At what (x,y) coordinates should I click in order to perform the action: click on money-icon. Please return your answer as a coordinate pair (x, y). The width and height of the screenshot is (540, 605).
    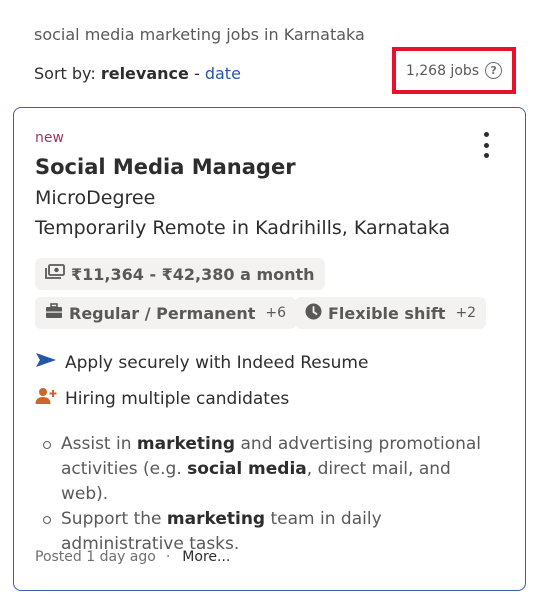
    Looking at the image, I should click on (55, 274).